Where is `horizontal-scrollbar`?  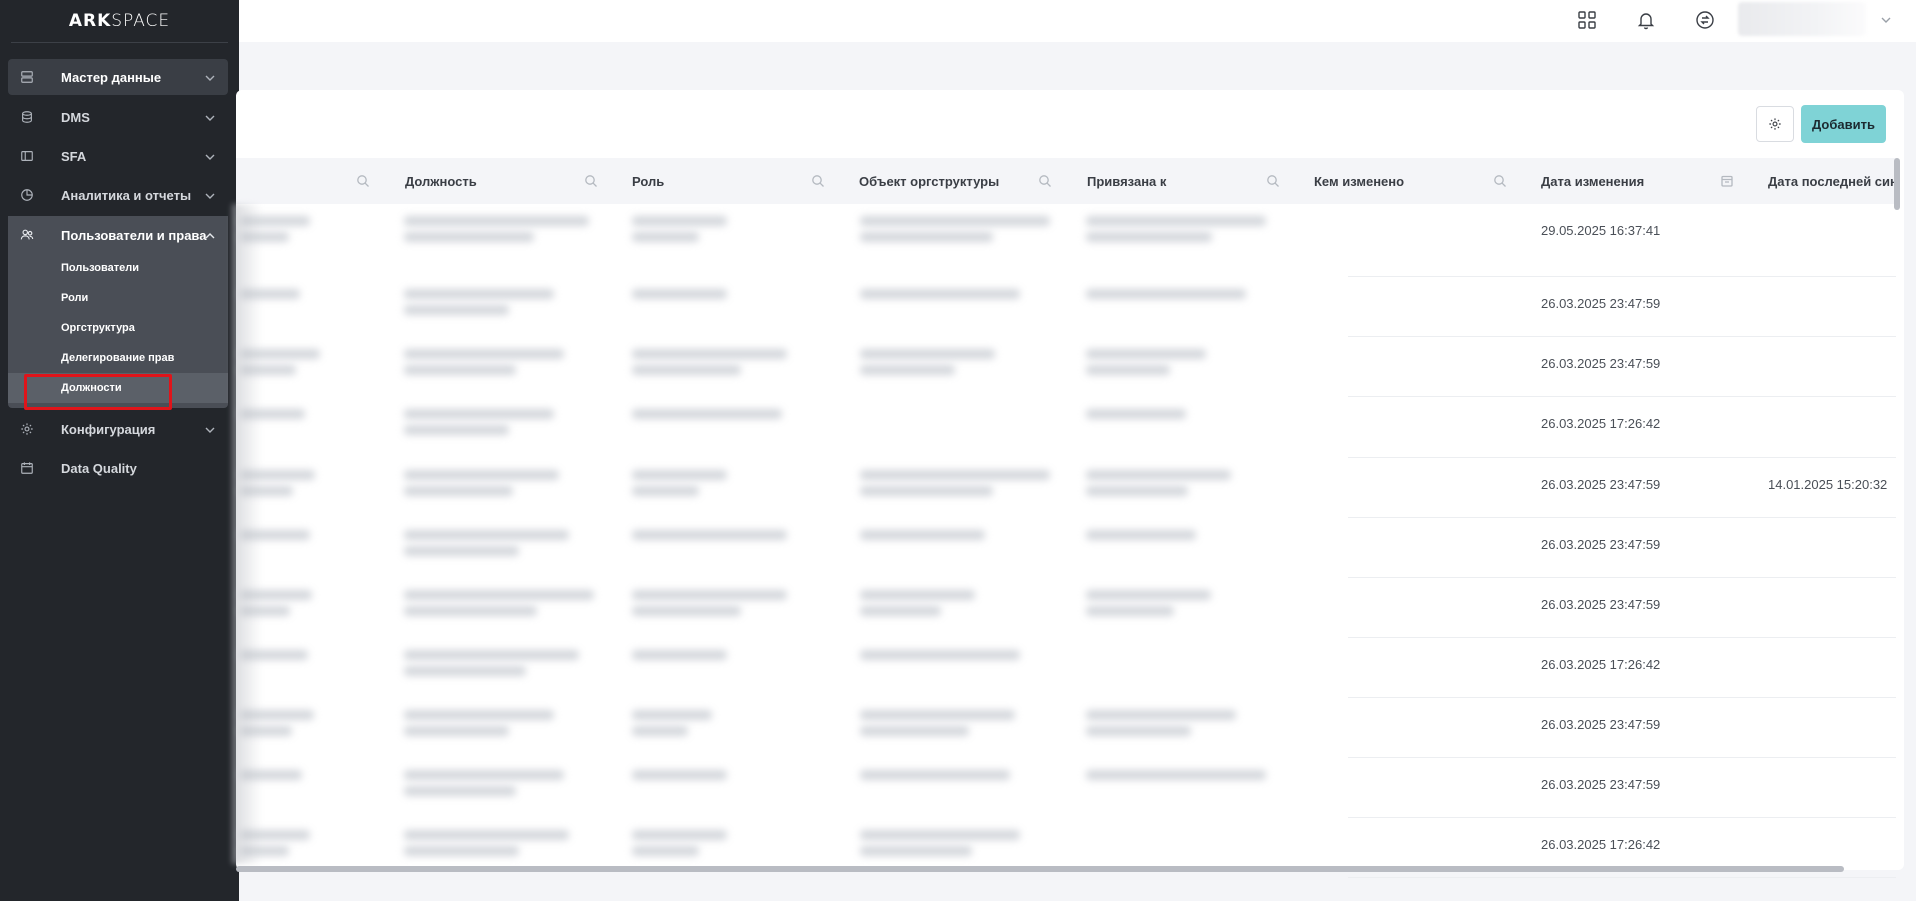 horizontal-scrollbar is located at coordinates (1040, 869).